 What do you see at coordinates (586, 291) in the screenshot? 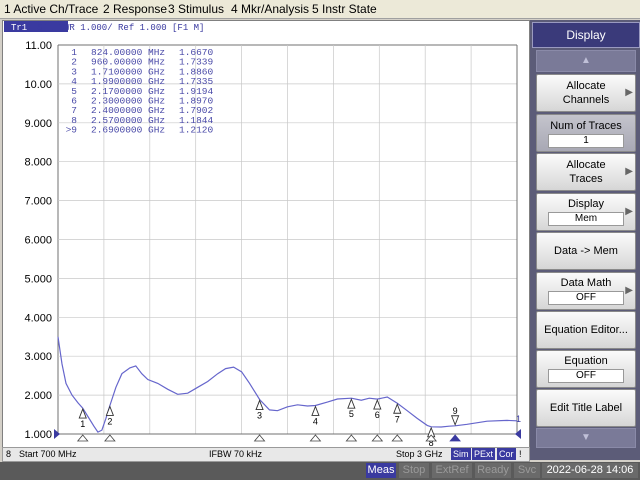
I see `data-math-button: Data Math OFF ▶` at bounding box center [586, 291].